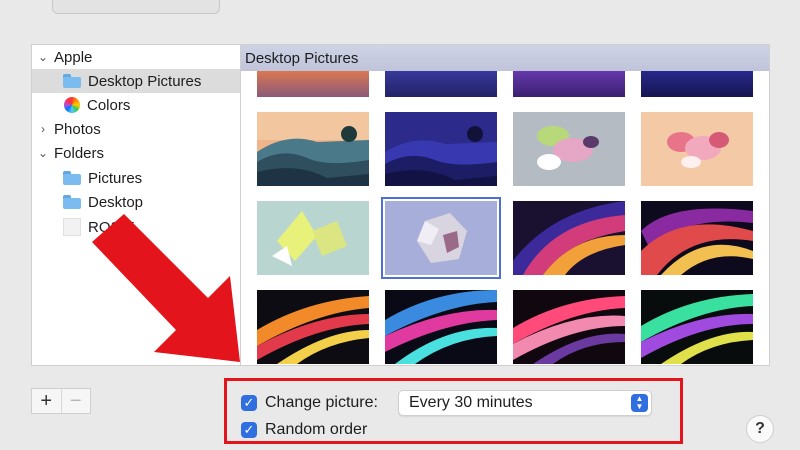 The height and width of the screenshot is (450, 800). I want to click on sidebar-item-label: Colors, so click(109, 105).